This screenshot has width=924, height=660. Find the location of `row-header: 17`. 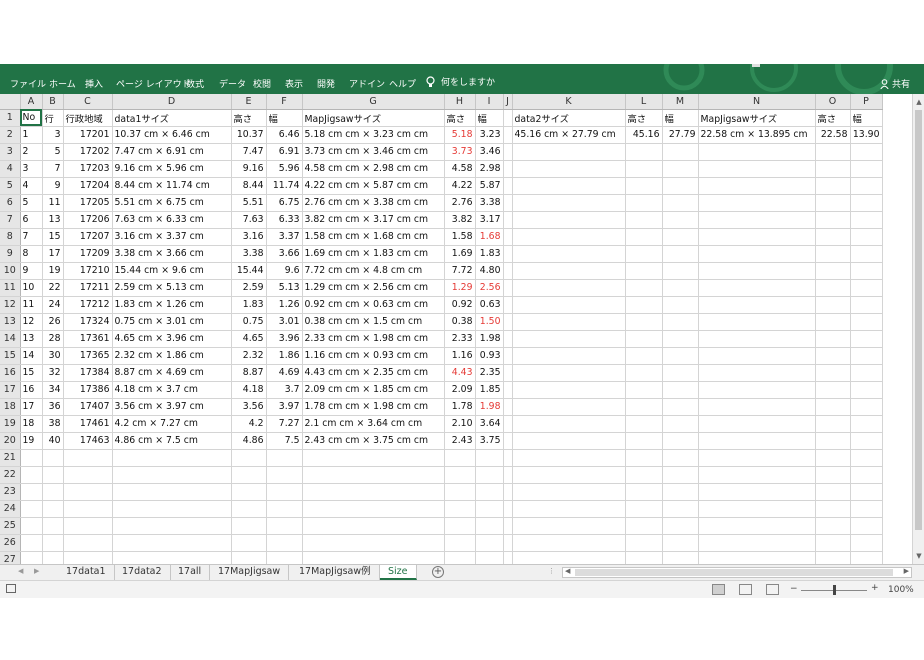

row-header: 17 is located at coordinates (10, 390).